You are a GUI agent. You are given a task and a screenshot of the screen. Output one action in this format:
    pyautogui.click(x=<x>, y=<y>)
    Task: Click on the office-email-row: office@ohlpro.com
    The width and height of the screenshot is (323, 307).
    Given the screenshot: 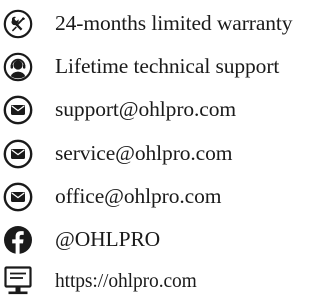 What is the action you would take?
    pyautogui.click(x=161, y=197)
    